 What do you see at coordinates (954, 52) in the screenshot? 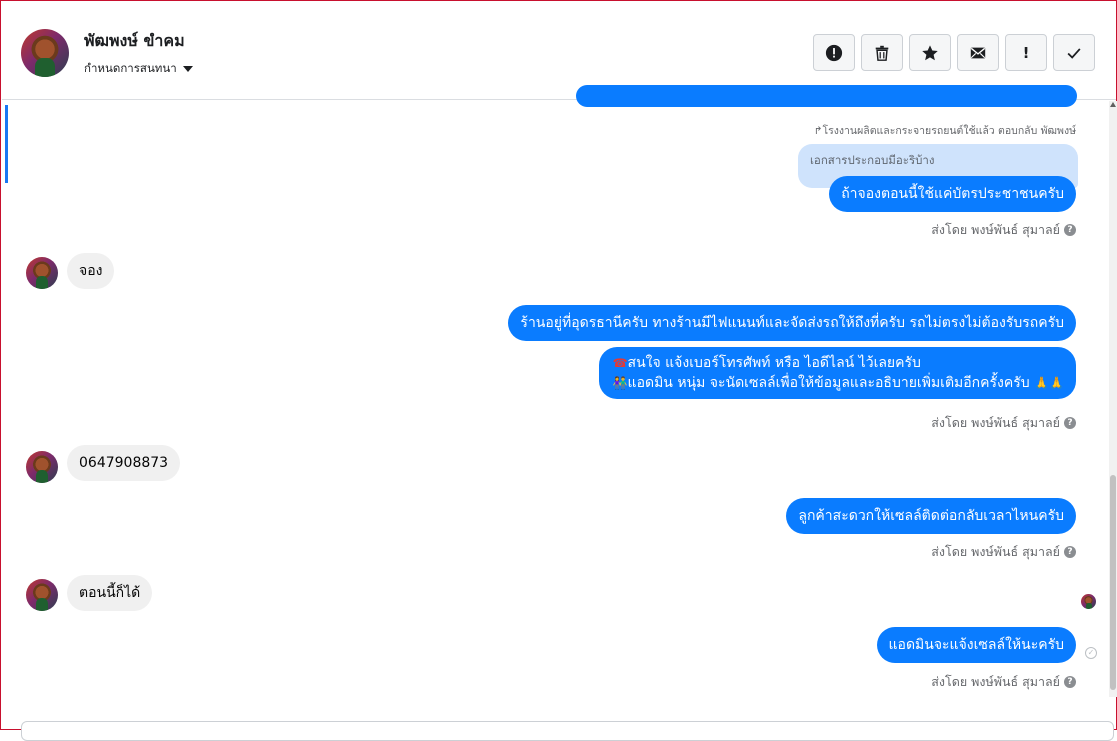
I see `conversation-toolbar: !` at bounding box center [954, 52].